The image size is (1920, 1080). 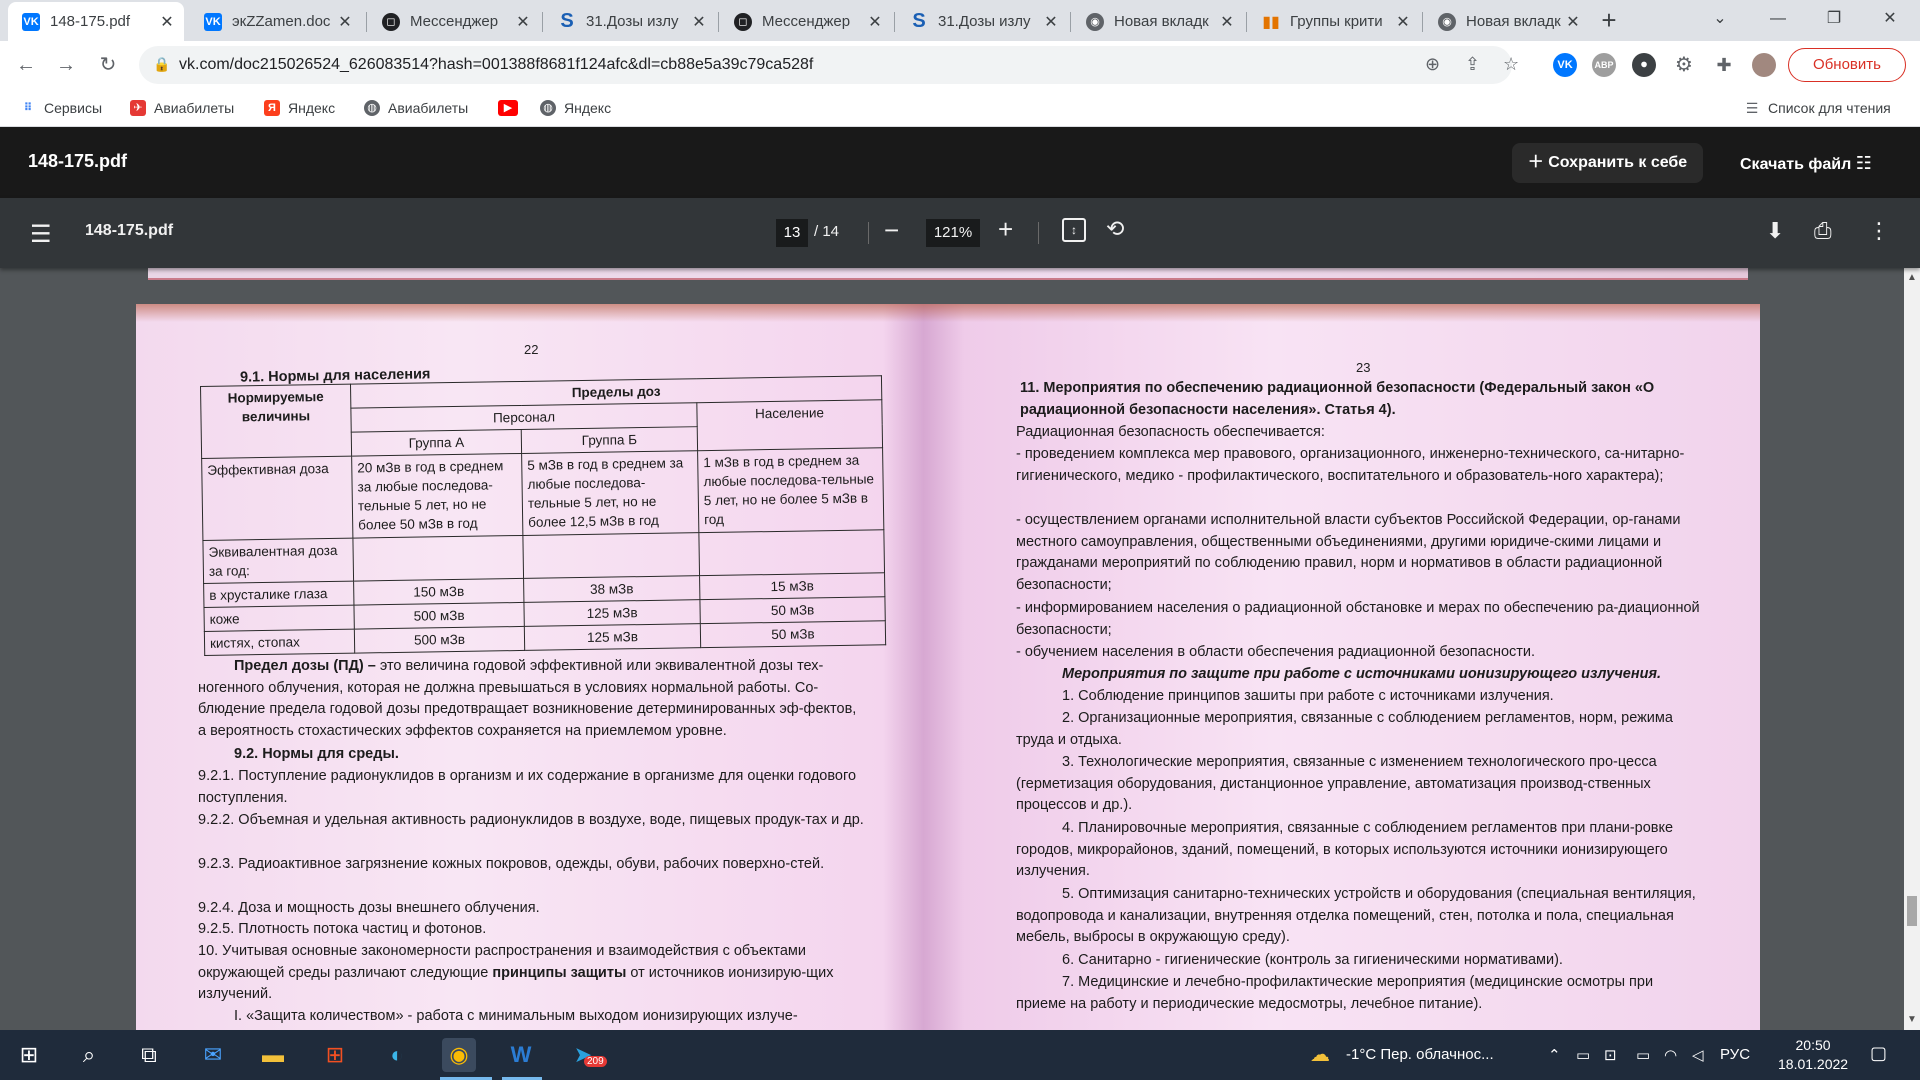 What do you see at coordinates (1609, 21) in the screenshot?
I see `new-tab-button: +` at bounding box center [1609, 21].